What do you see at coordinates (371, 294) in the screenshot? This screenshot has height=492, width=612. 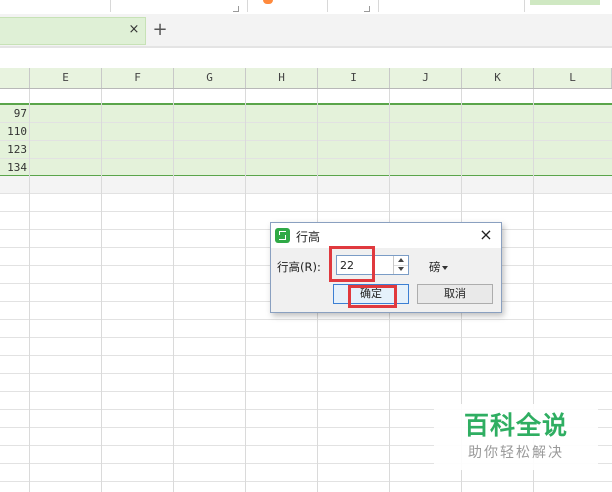 I see `ok-button: 确定` at bounding box center [371, 294].